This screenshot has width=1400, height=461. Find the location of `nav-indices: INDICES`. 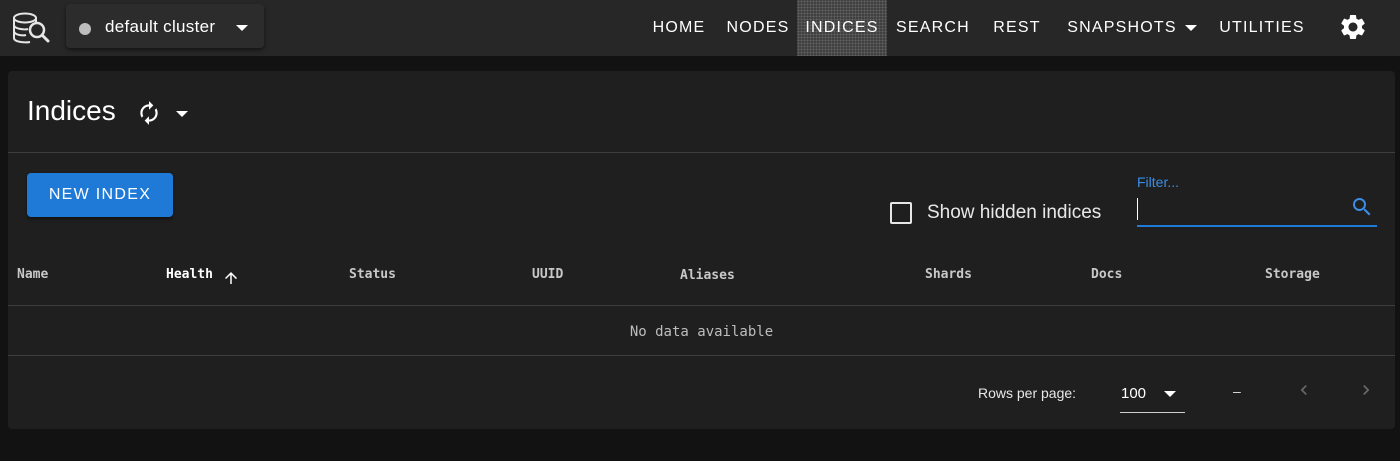

nav-indices: INDICES is located at coordinates (842, 28).